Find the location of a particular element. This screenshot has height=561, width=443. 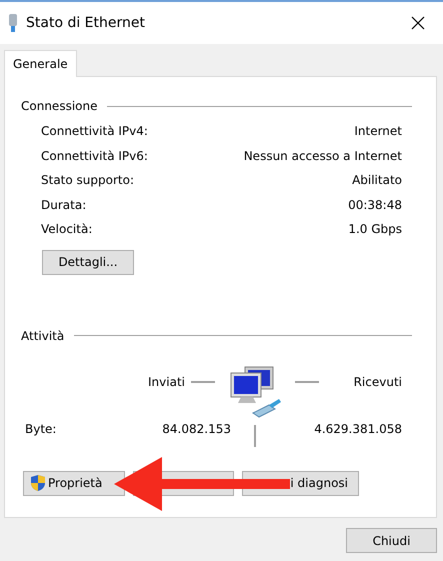

field-value: Nessun accesso a Internet is located at coordinates (323, 155).